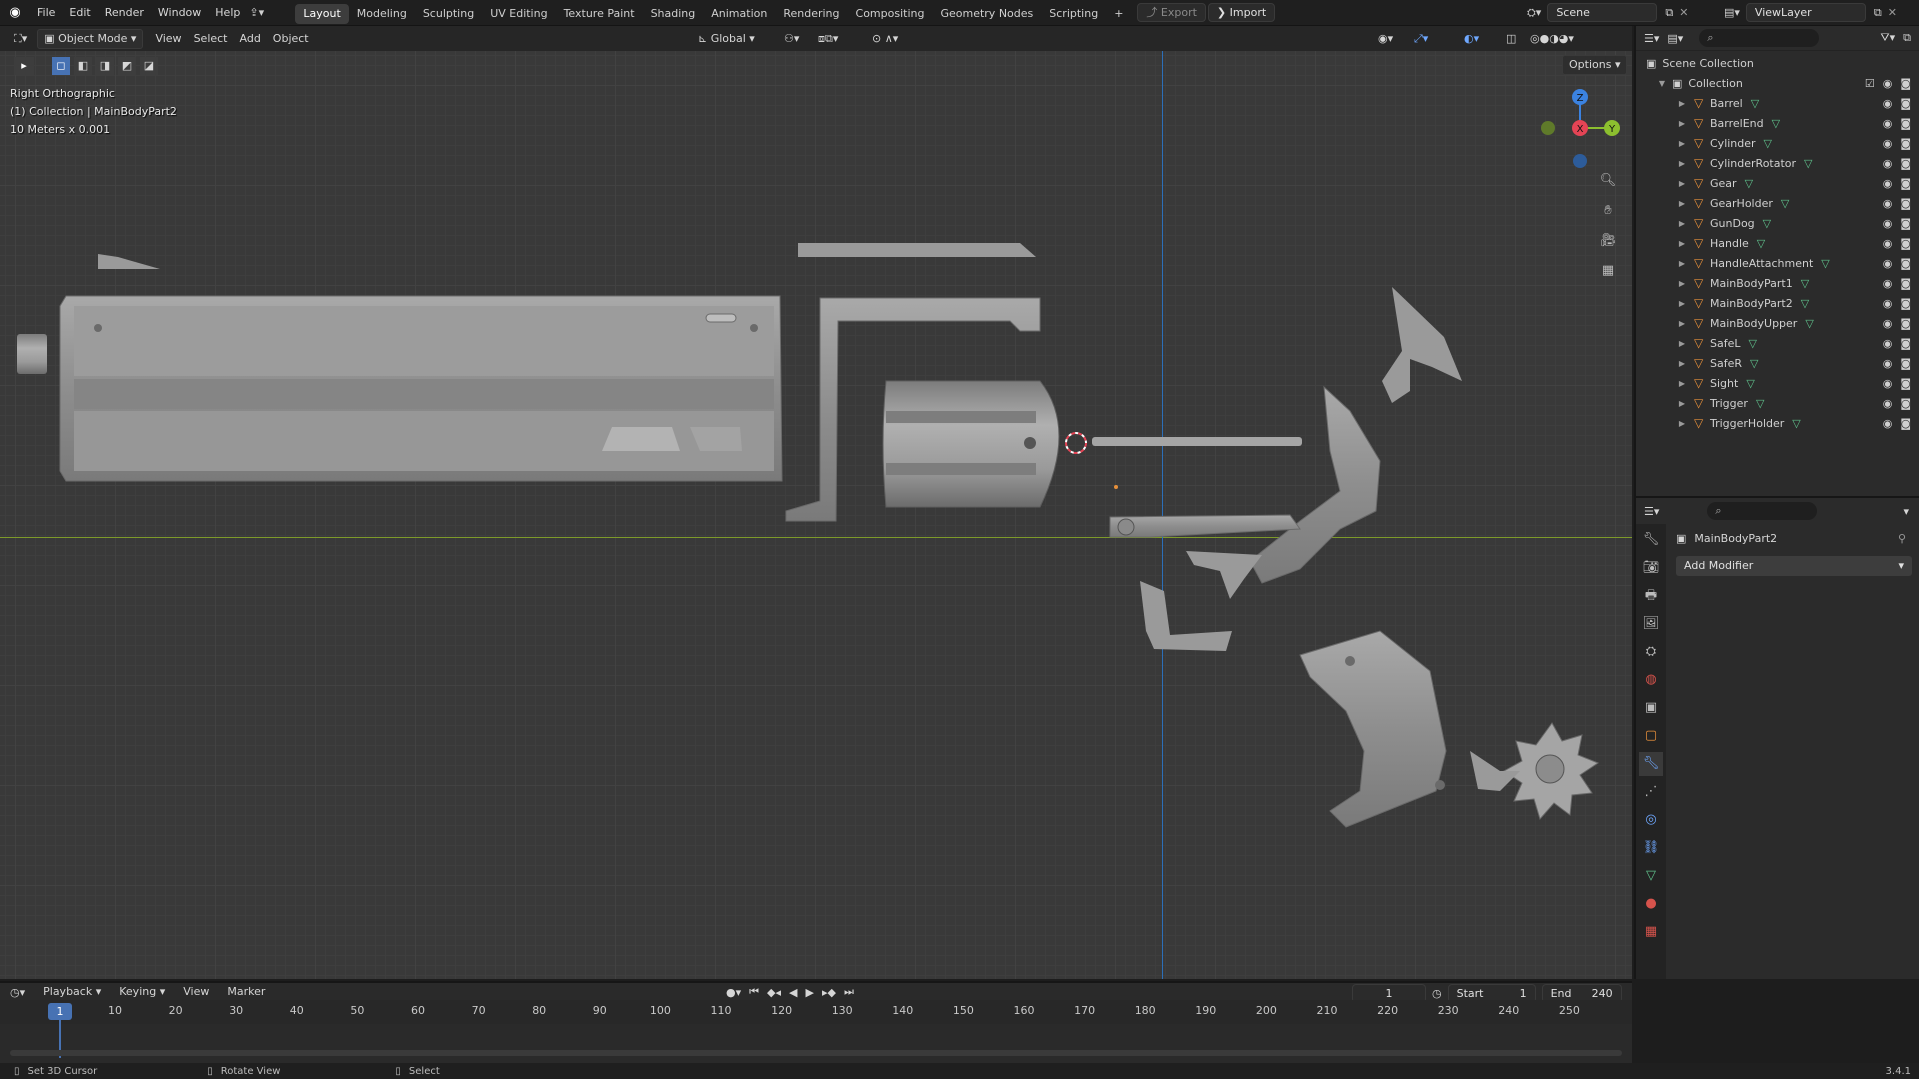 The image size is (1919, 1079). What do you see at coordinates (1471, 39) in the screenshot?
I see `overlay-icon: ◐▾` at bounding box center [1471, 39].